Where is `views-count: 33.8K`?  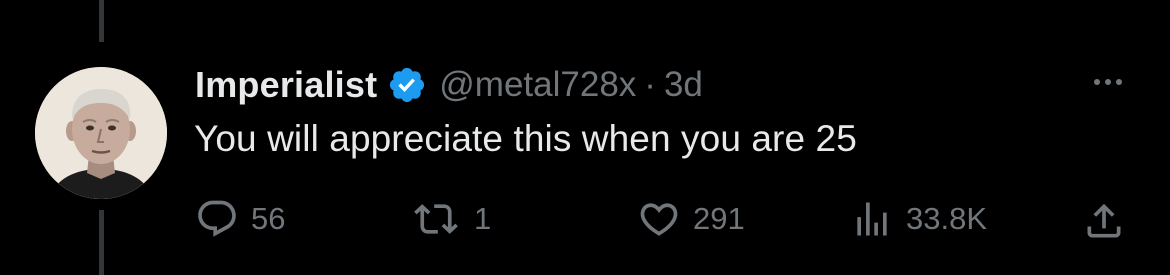 views-count: 33.8K is located at coordinates (947, 218).